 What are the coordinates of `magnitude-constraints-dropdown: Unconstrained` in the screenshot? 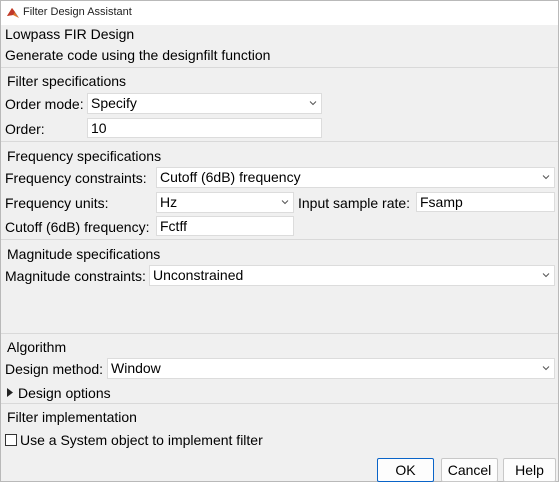 It's located at (352, 275).